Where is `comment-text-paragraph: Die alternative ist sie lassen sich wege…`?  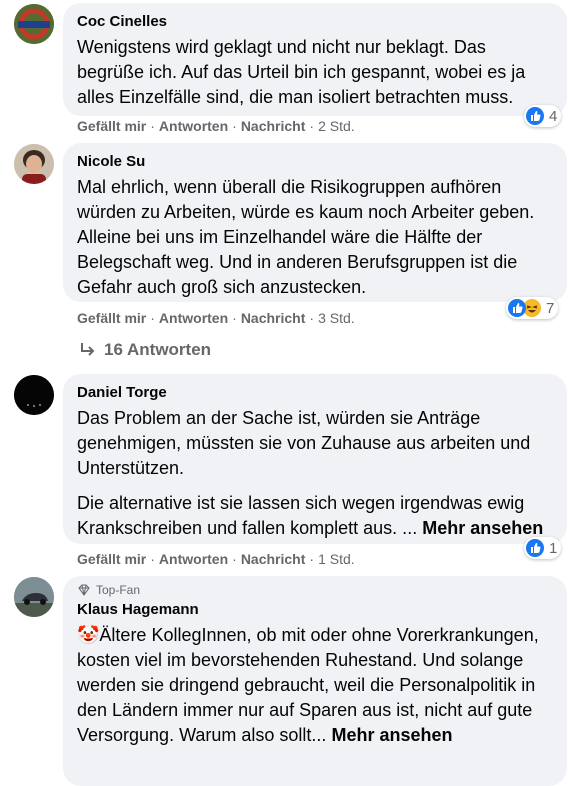
comment-text-paragraph: Die alternative ist sie lassen sich wege… is located at coordinates (310, 515).